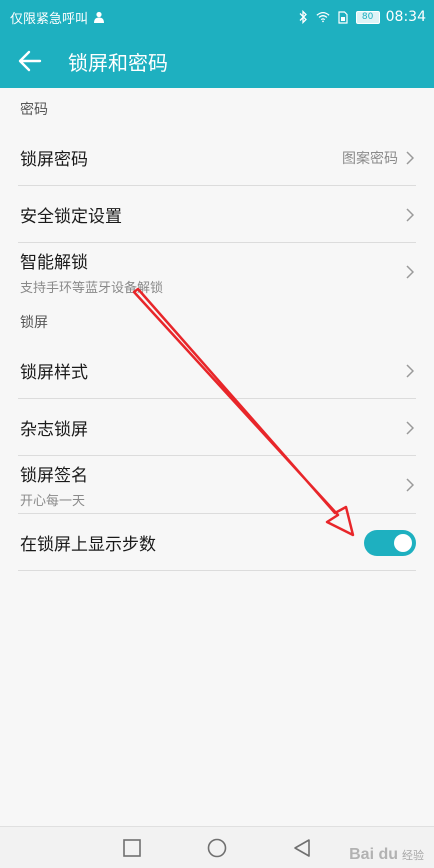  What do you see at coordinates (217, 108) in the screenshot?
I see `section-header-password: 密码` at bounding box center [217, 108].